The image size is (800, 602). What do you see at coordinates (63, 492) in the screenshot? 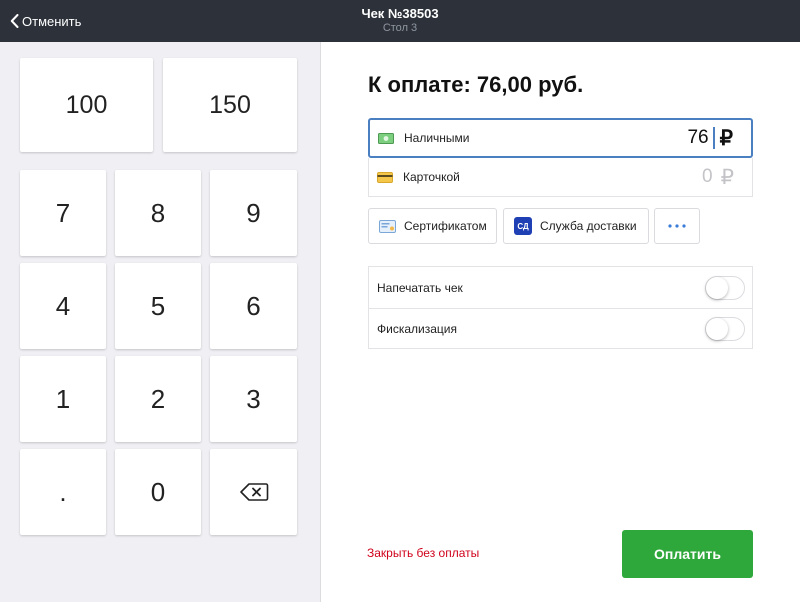
I see `key-decimal-button: .` at bounding box center [63, 492].